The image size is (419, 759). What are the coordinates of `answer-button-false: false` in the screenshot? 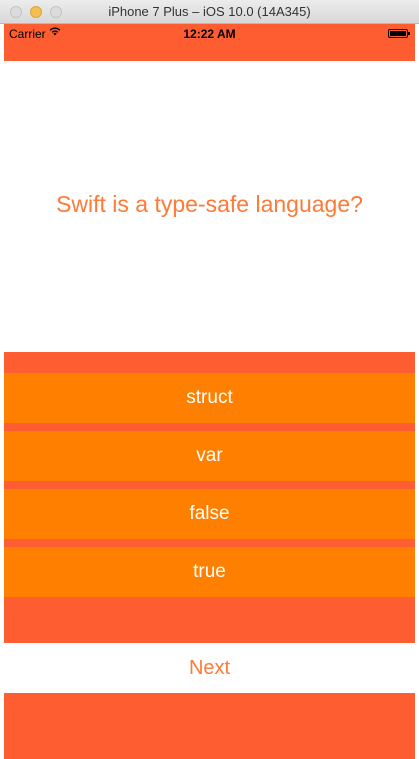 It's located at (209, 514).